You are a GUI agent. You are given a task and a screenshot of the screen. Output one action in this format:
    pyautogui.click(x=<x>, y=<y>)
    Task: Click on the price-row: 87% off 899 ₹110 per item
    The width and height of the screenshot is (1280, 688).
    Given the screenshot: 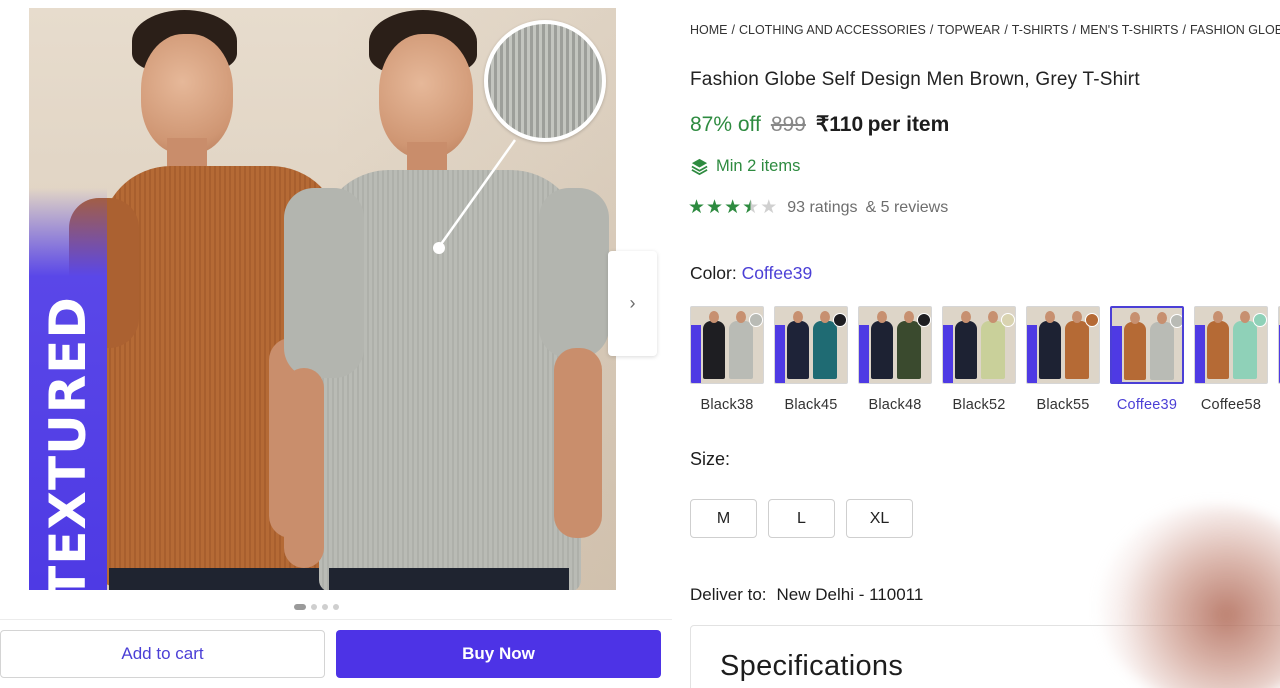 What is the action you would take?
    pyautogui.click(x=819, y=124)
    